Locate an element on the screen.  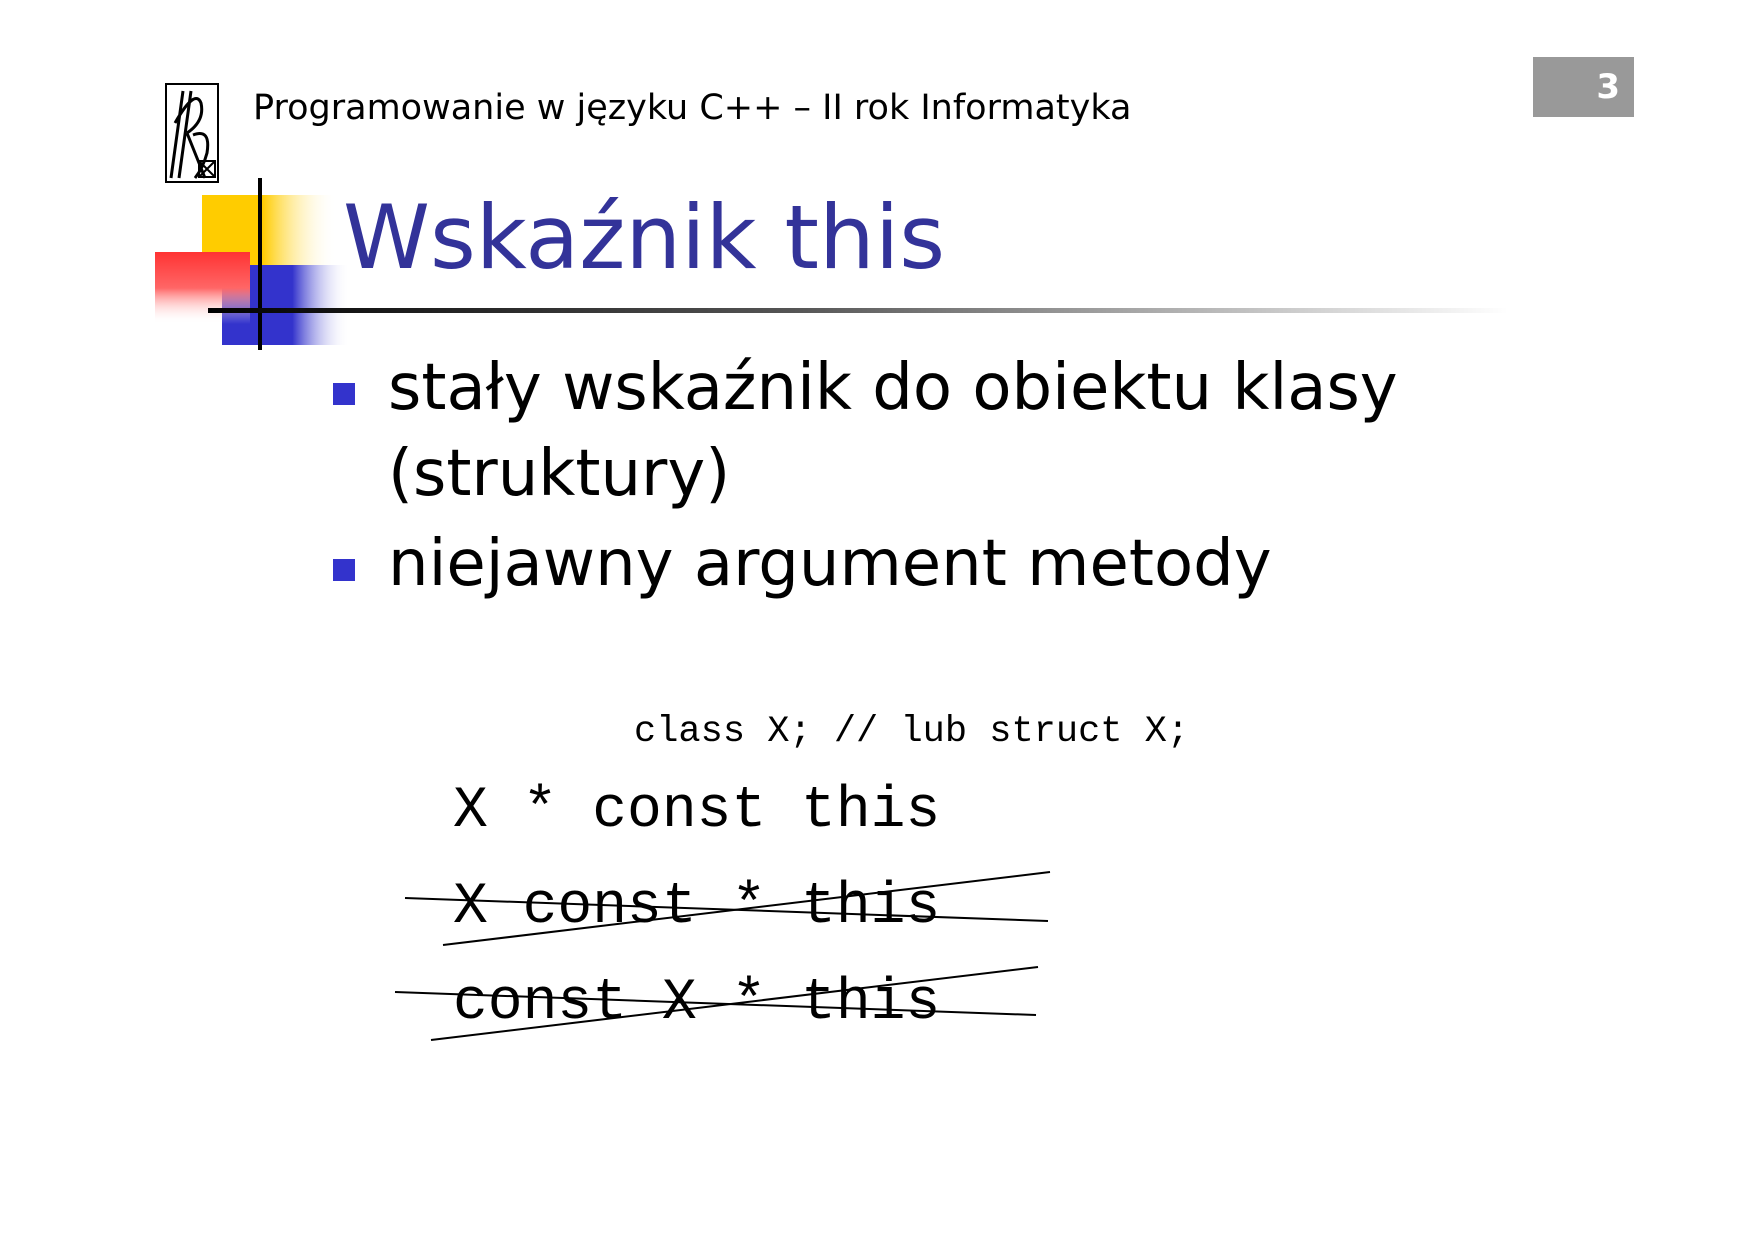
bullet-item: niejawny argument metody is located at coordinates (893, 564).